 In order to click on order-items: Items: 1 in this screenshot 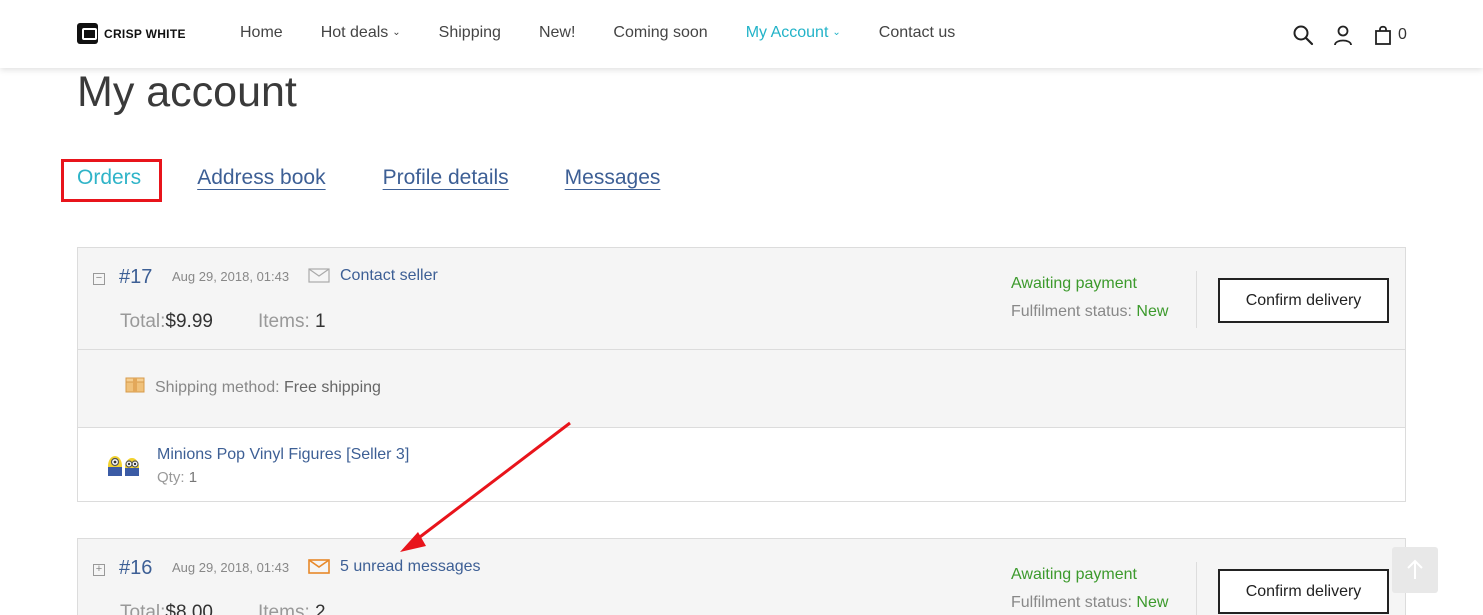, I will do `click(292, 322)`.